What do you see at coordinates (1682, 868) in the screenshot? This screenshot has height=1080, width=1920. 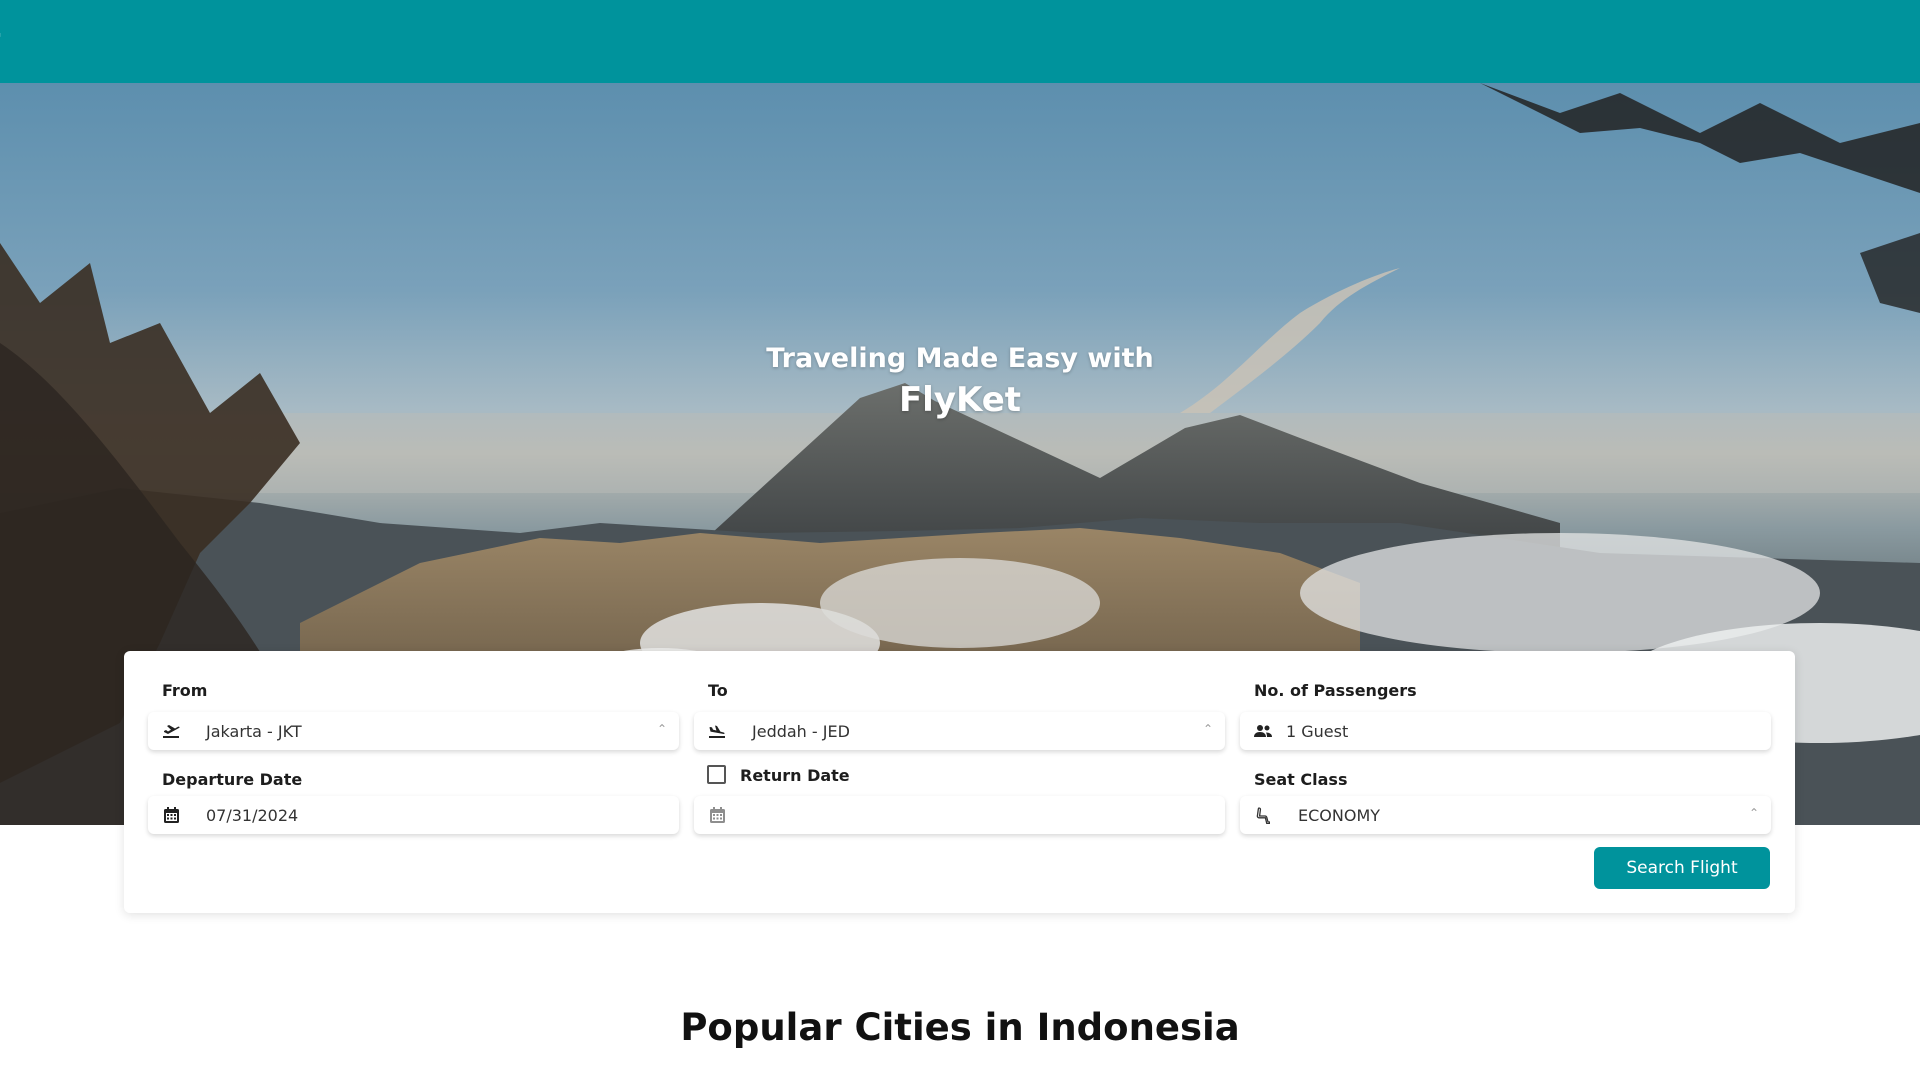 I see `search-flight-button: Search Flight` at bounding box center [1682, 868].